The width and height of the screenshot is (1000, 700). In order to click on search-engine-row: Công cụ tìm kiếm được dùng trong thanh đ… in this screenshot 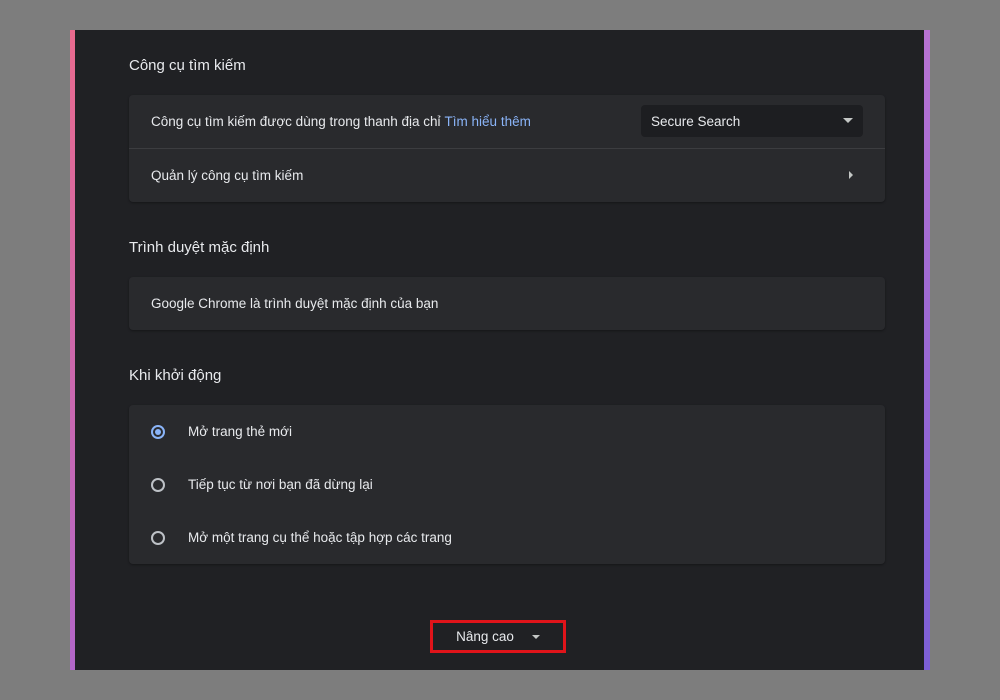, I will do `click(507, 121)`.